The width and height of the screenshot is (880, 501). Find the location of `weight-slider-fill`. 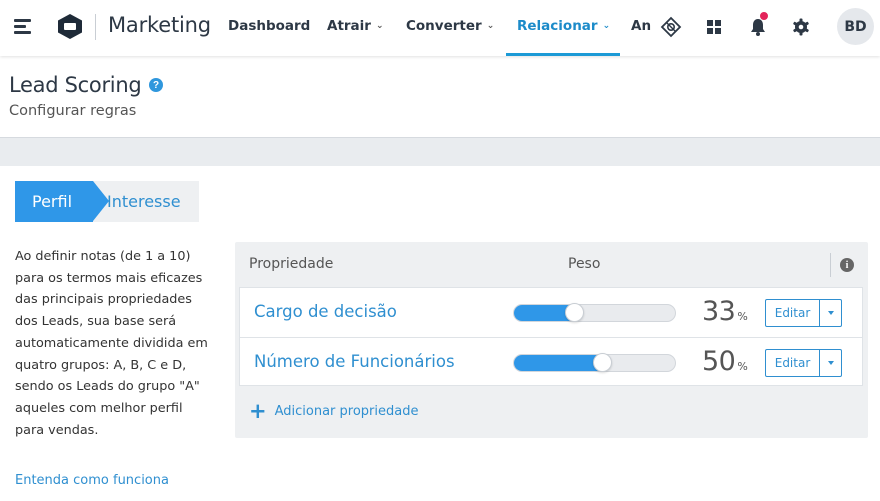

weight-slider-fill is located at coordinates (558, 363).